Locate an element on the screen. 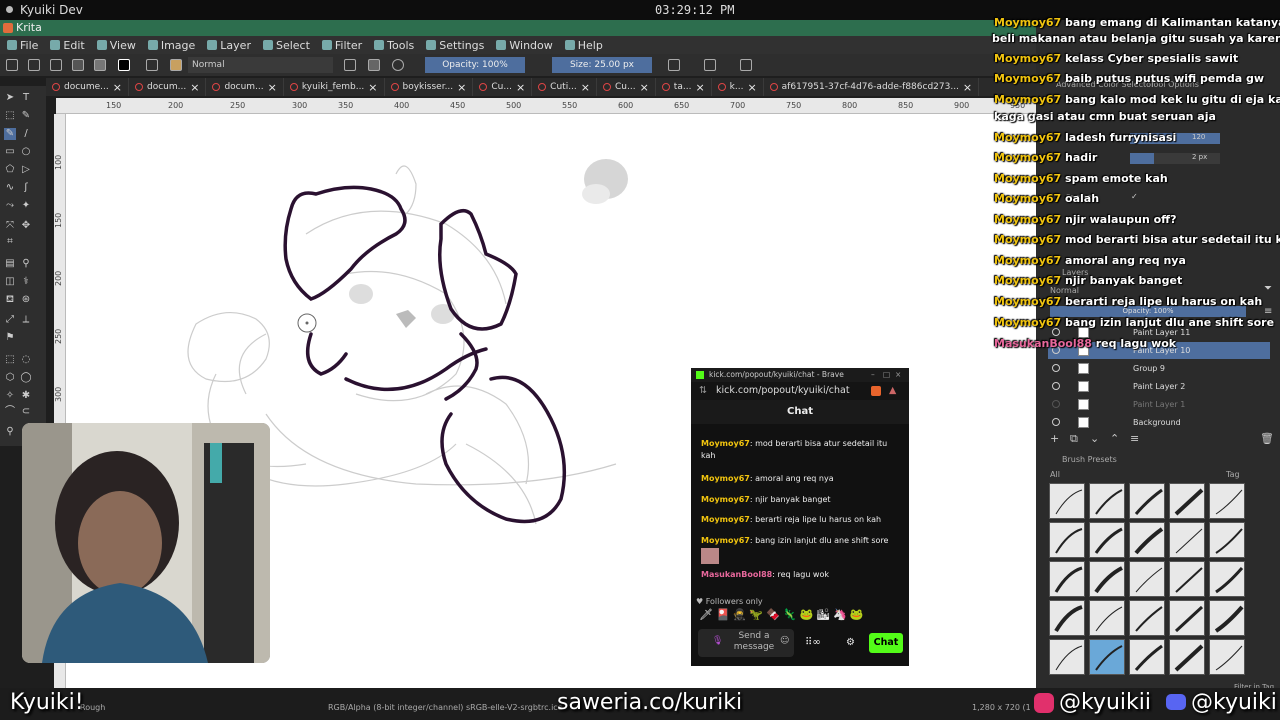 The image size is (1280, 720). fill-tool-icon: ⛾ is located at coordinates (10, 300).